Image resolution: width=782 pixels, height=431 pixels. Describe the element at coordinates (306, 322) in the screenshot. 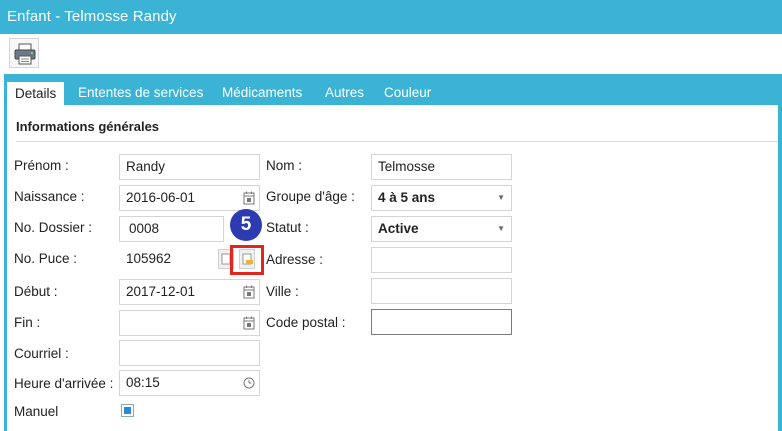

I see `code-postal-label: Code postal :` at that location.